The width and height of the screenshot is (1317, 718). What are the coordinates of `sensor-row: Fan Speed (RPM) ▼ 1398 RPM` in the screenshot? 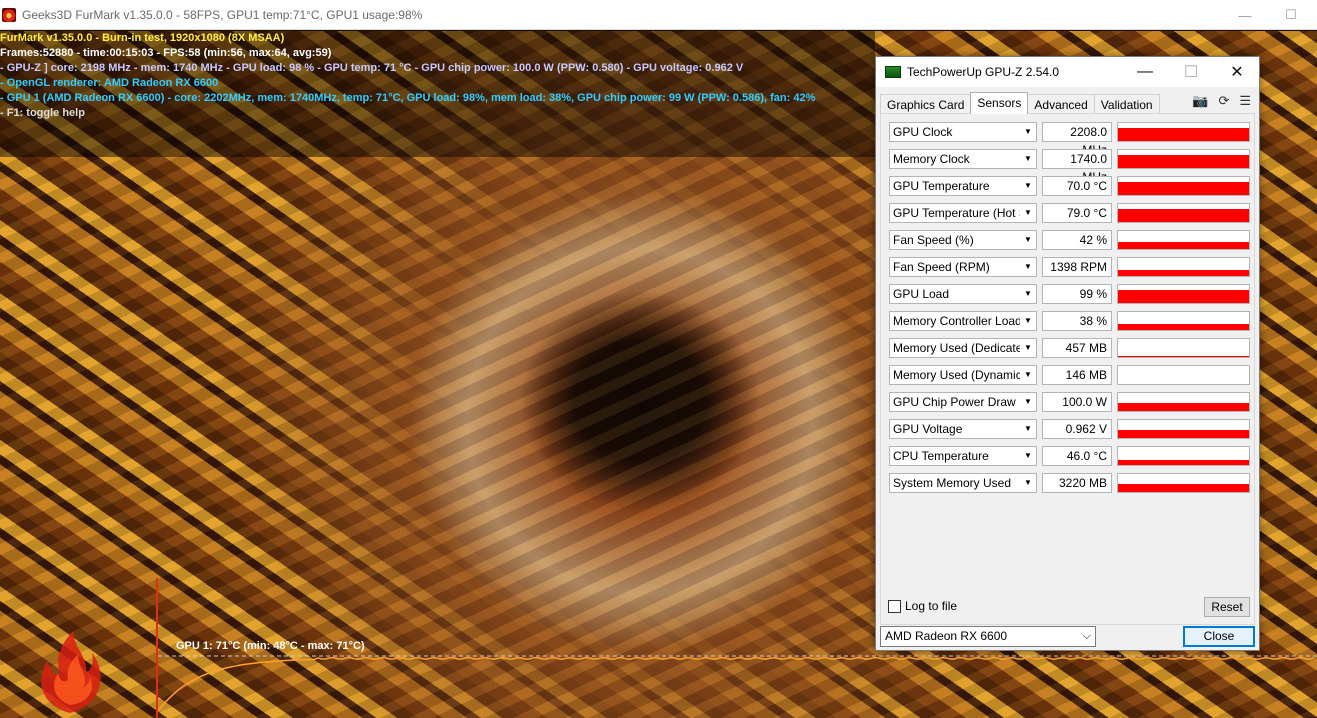 It's located at (1071, 267).